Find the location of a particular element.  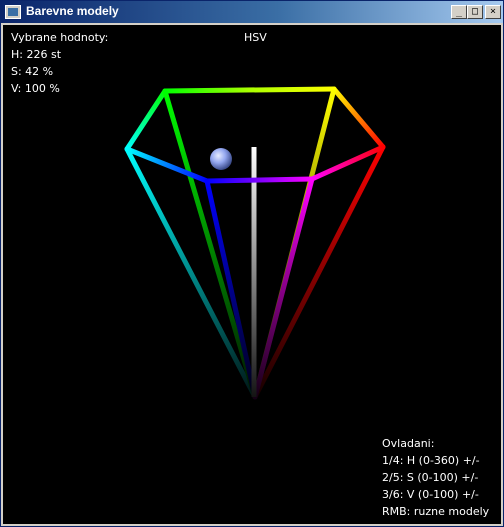

title-bar: Barevne modely _ □ × is located at coordinates (252, 12).